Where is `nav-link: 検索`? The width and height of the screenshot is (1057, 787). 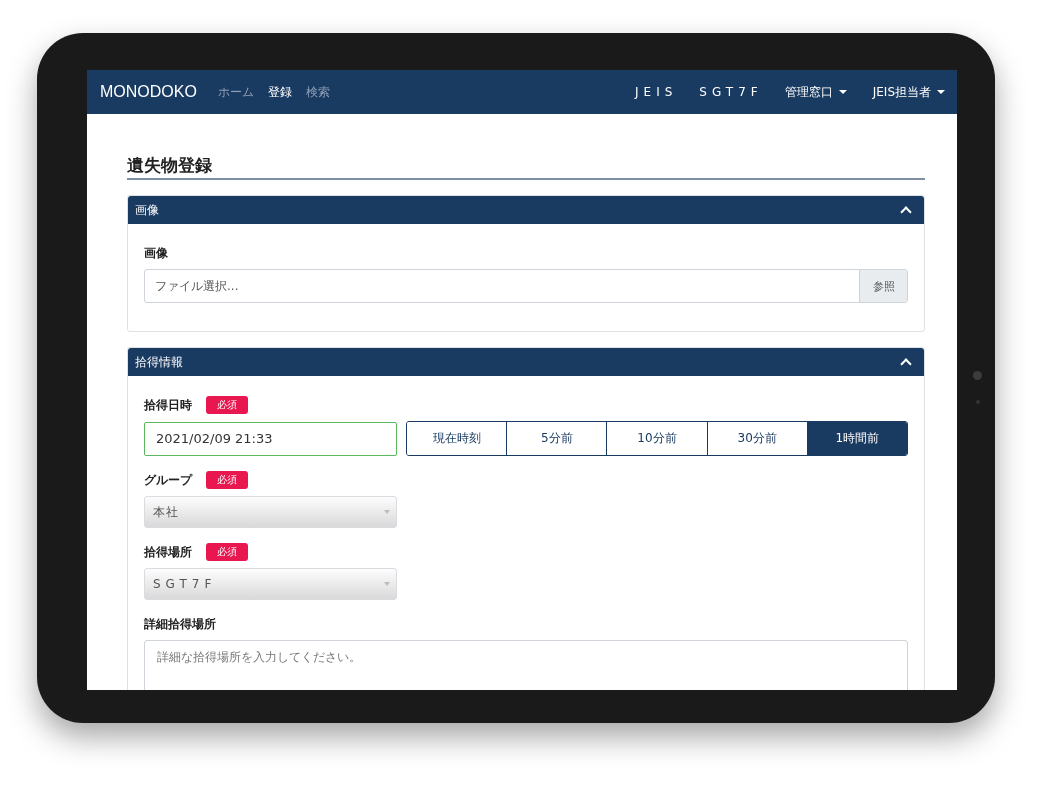
nav-link: 検索 is located at coordinates (317, 92).